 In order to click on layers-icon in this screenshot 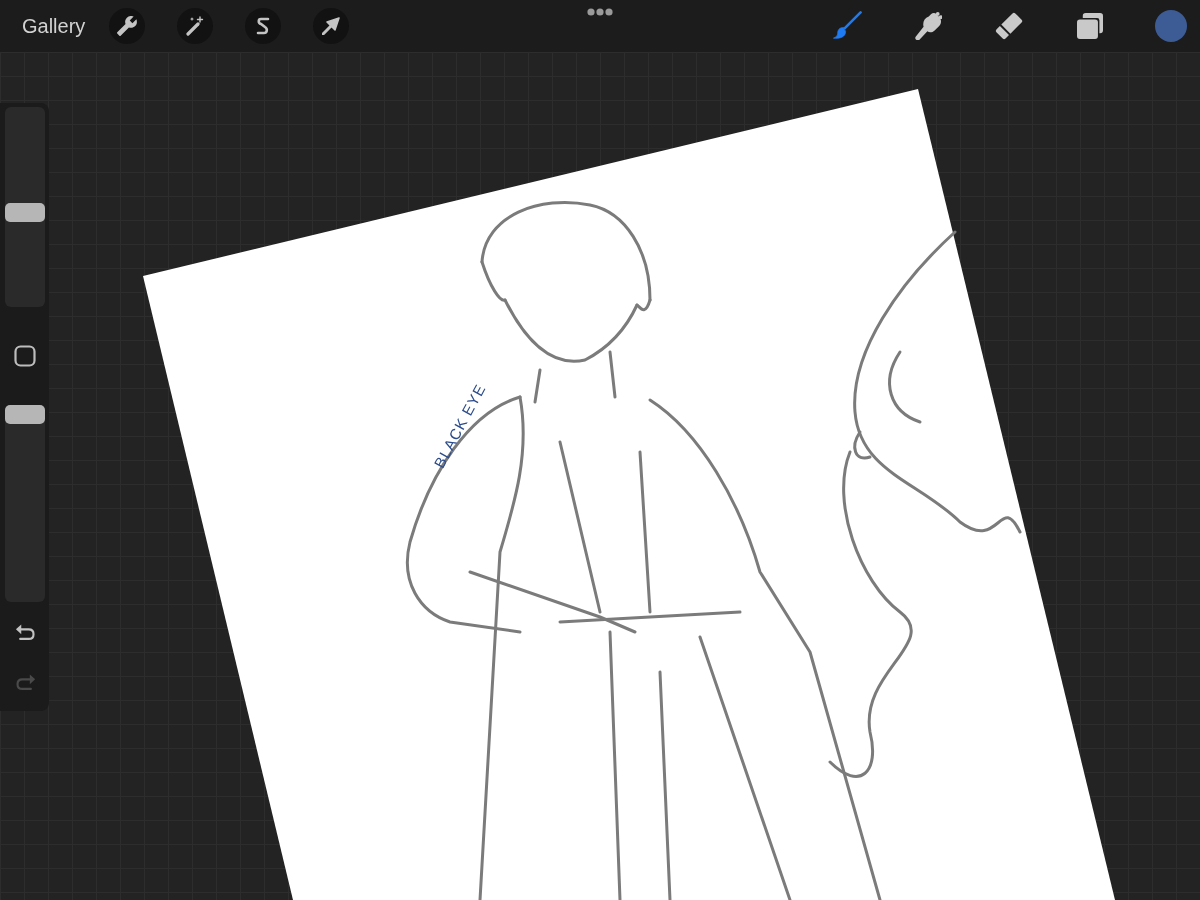, I will do `click(1090, 26)`.